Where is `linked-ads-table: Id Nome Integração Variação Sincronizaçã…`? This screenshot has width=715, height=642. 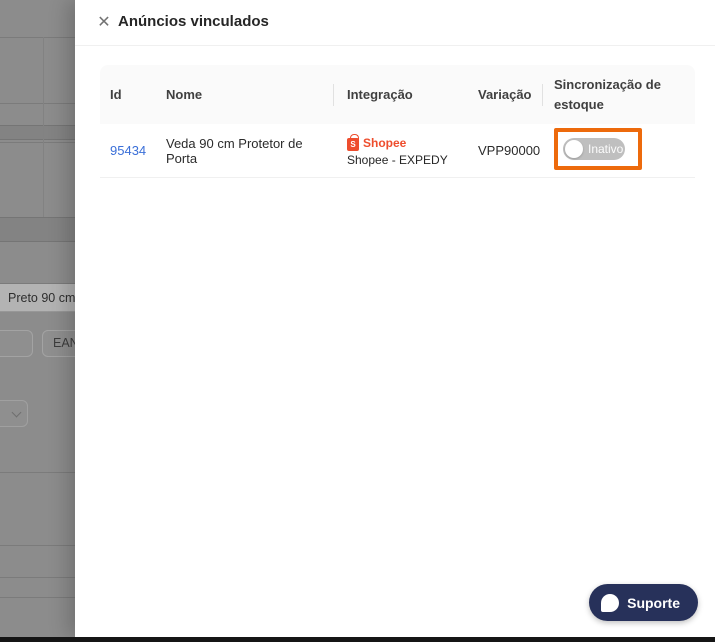 linked-ads-table: Id Nome Integração Variação Sincronizaçã… is located at coordinates (397, 121).